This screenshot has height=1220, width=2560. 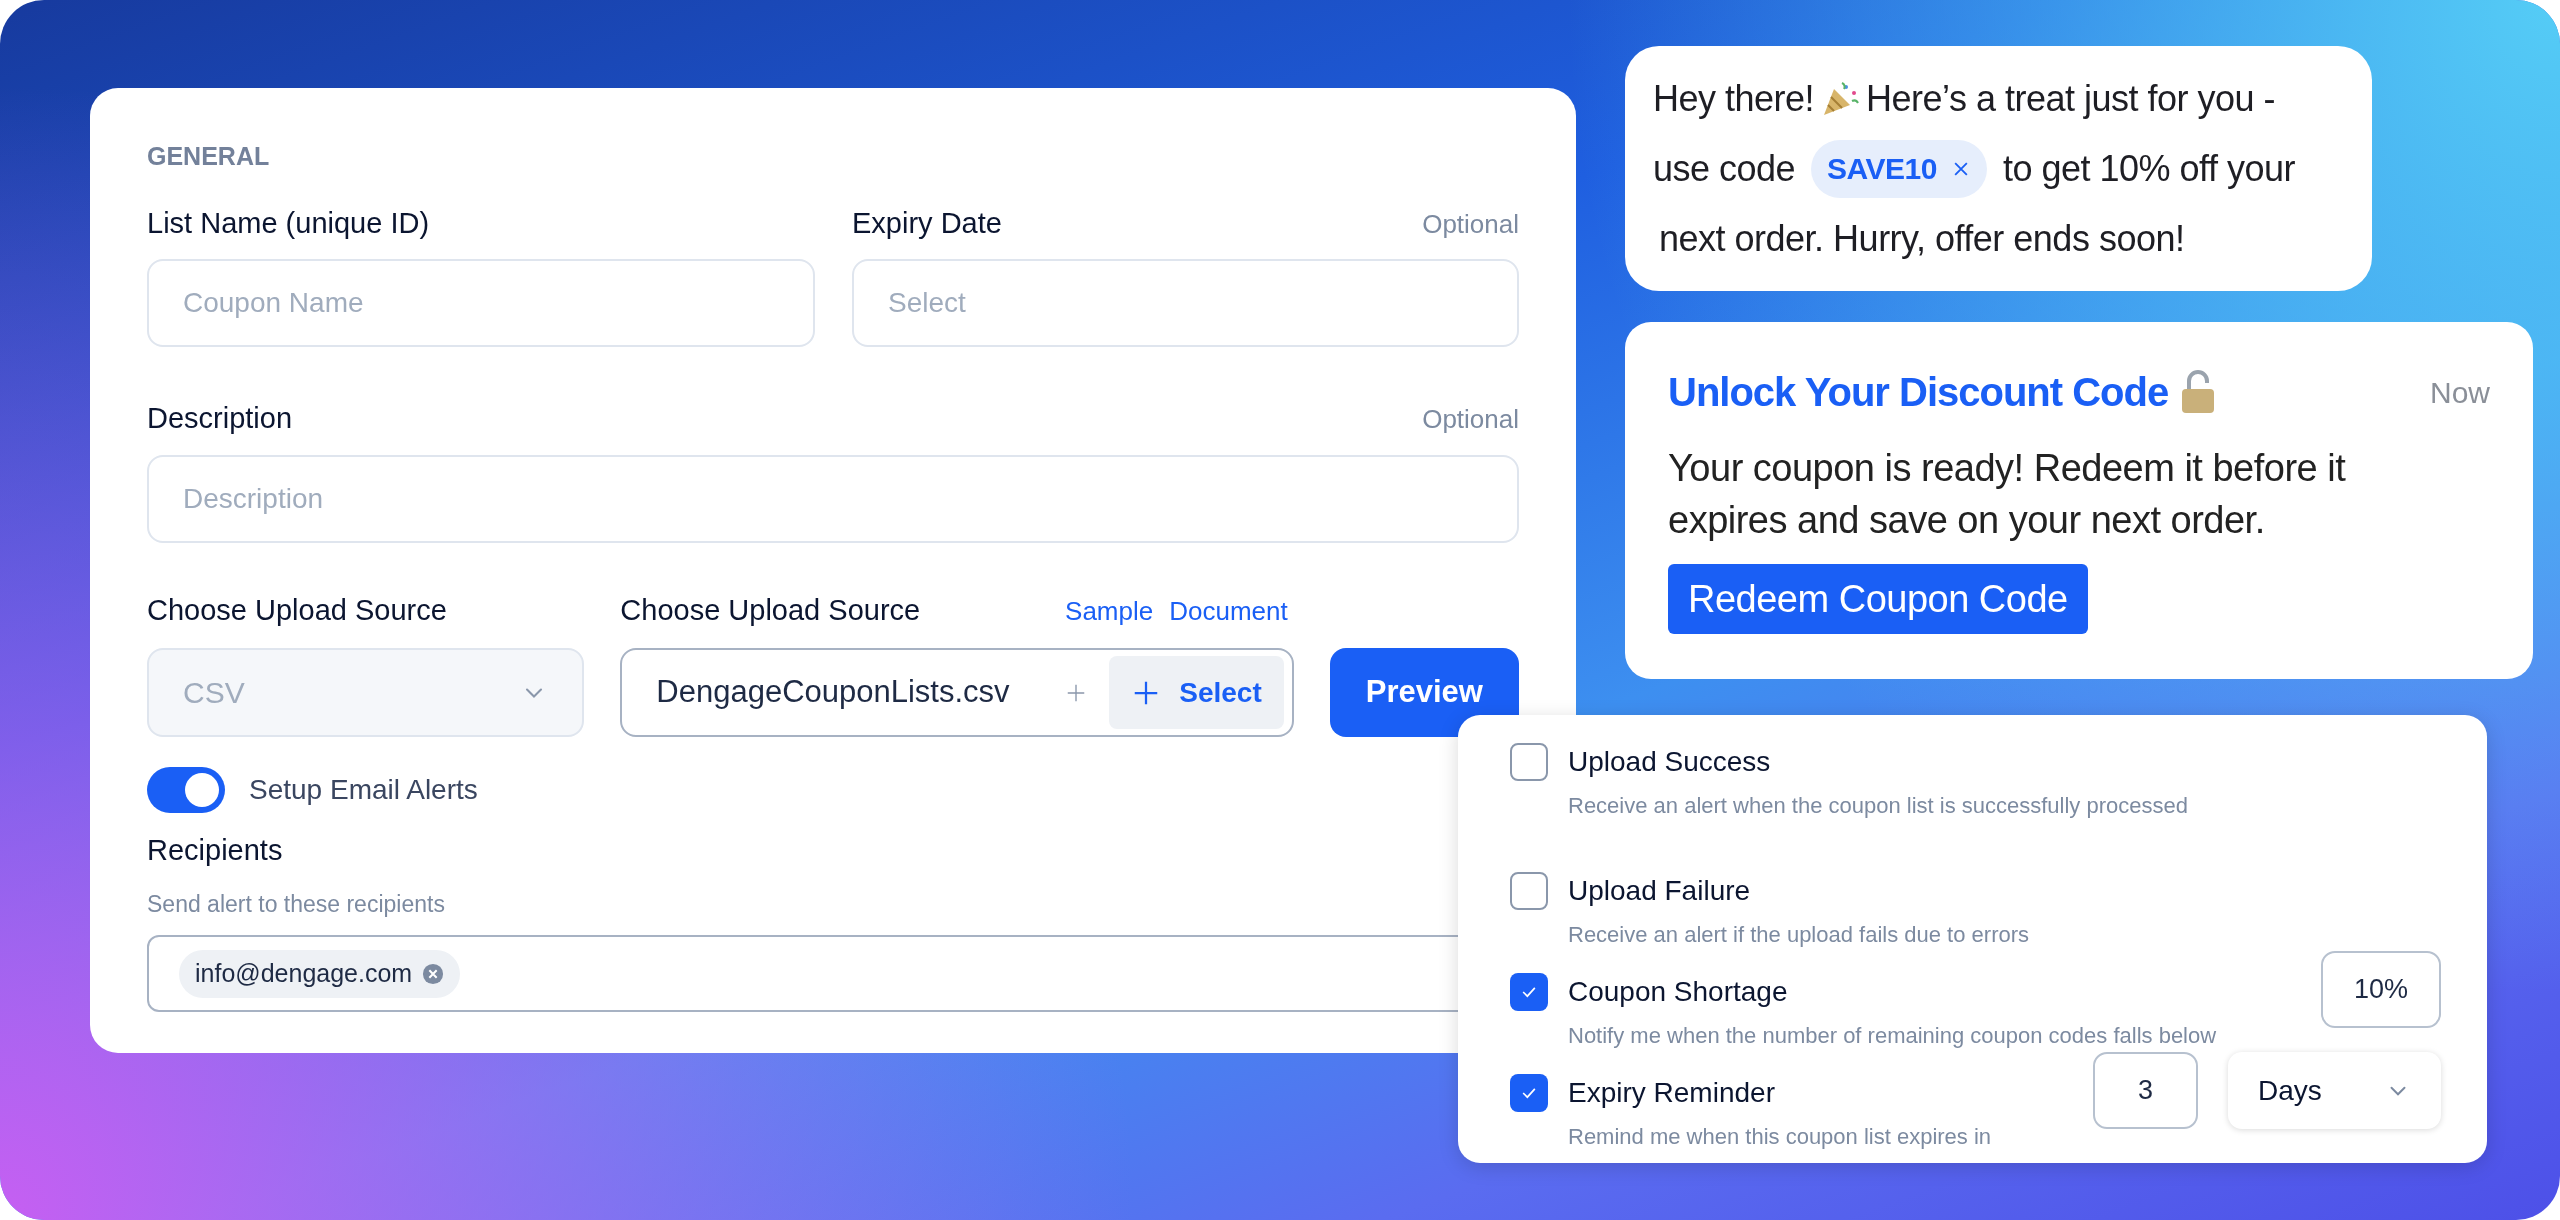 I want to click on file-field: DengageCouponLists.csv Select, so click(x=957, y=692).